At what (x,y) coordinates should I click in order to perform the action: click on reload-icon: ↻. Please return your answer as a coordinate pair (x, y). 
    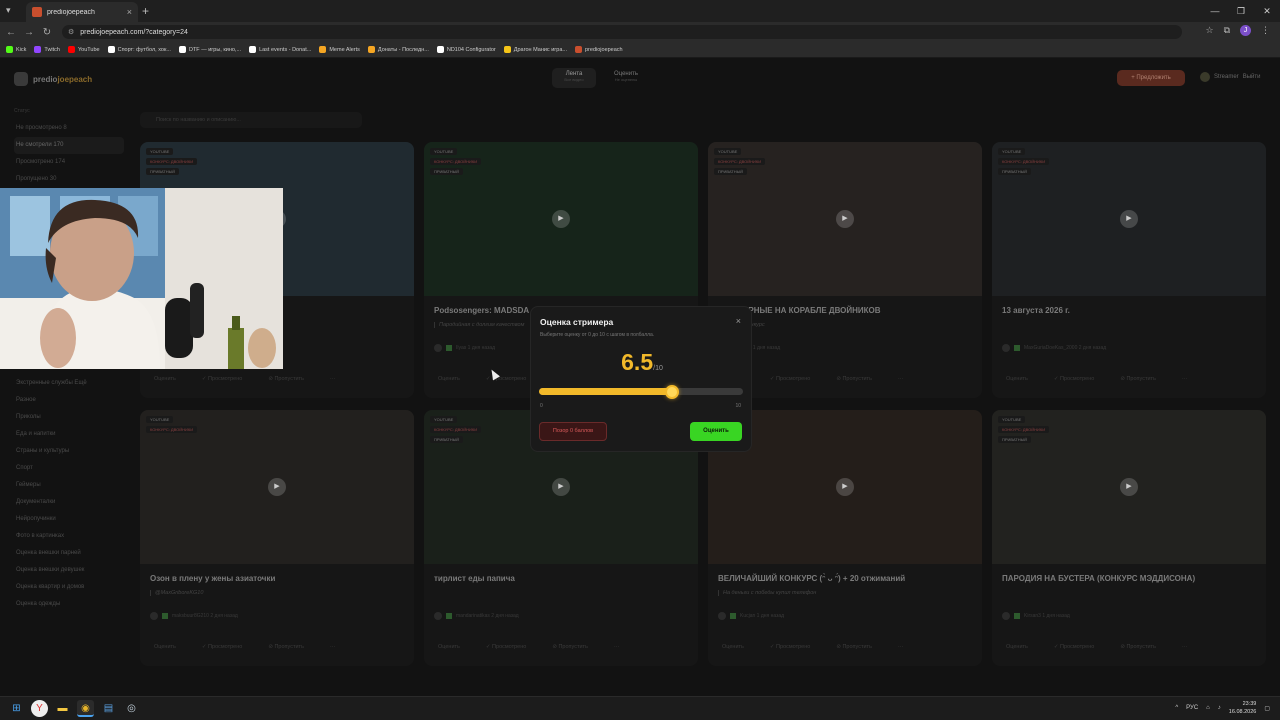
    Looking at the image, I should click on (47, 32).